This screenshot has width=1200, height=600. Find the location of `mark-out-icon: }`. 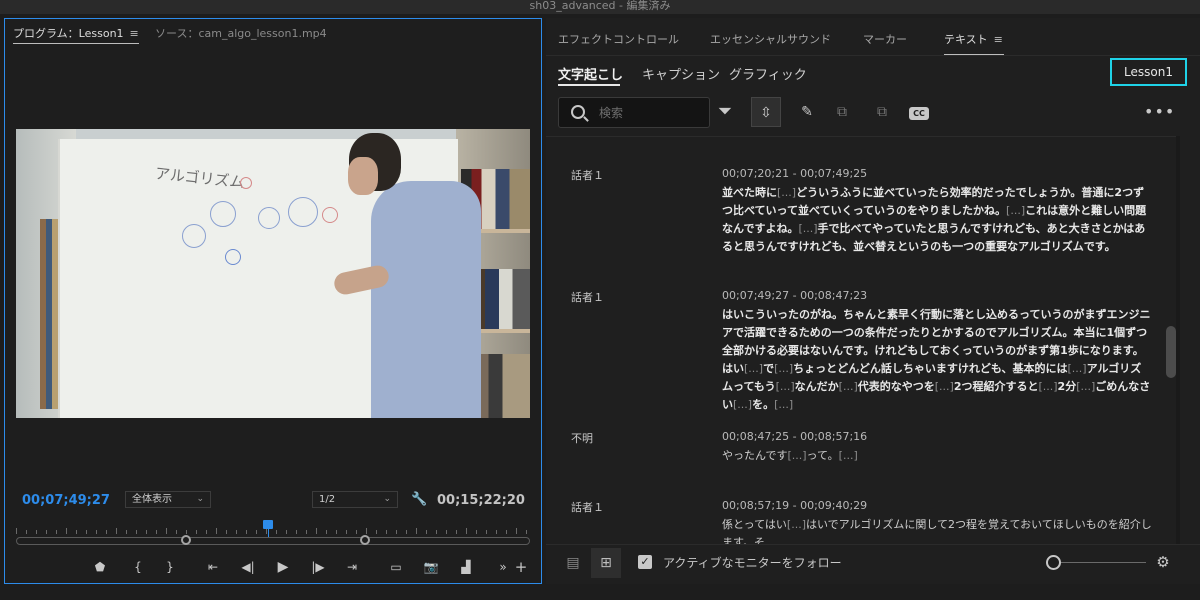

mark-out-icon: } is located at coordinates (170, 567).